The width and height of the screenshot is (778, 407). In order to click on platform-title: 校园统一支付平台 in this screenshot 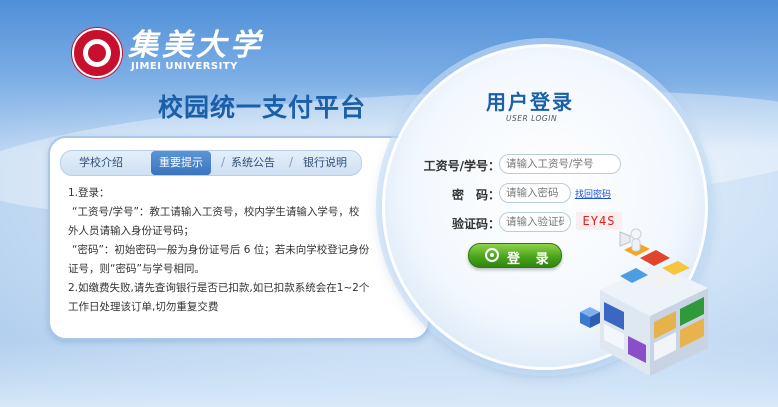, I will do `click(262, 107)`.